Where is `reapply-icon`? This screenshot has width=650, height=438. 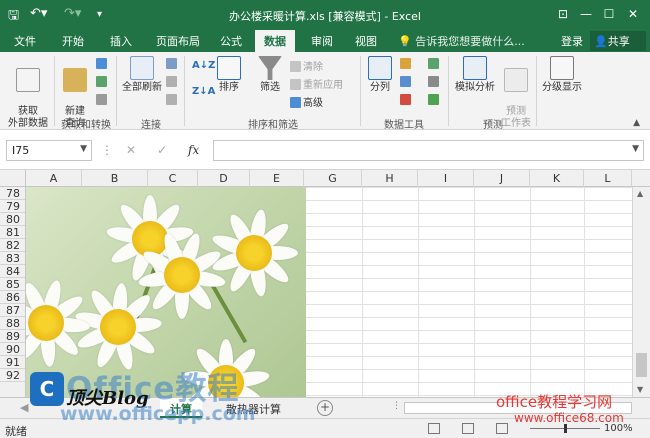 reapply-icon is located at coordinates (295, 84).